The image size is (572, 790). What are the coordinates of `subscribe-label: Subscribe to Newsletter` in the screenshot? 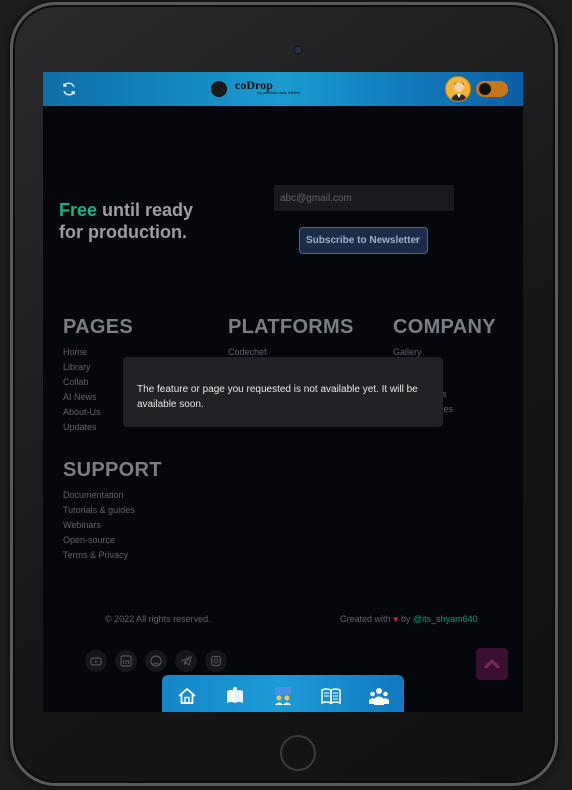 It's located at (363, 240).